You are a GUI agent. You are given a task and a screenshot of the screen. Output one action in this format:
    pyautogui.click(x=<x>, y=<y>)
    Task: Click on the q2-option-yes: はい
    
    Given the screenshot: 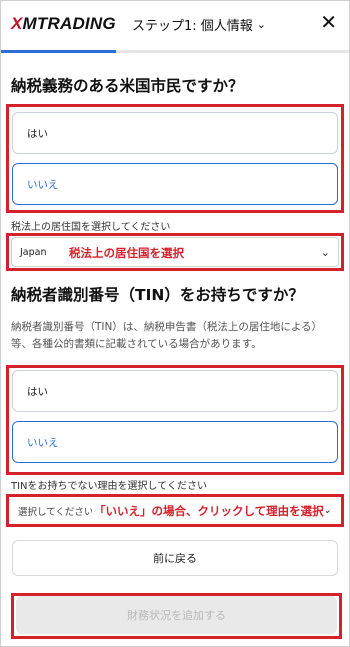 What is the action you would take?
    pyautogui.click(x=175, y=391)
    